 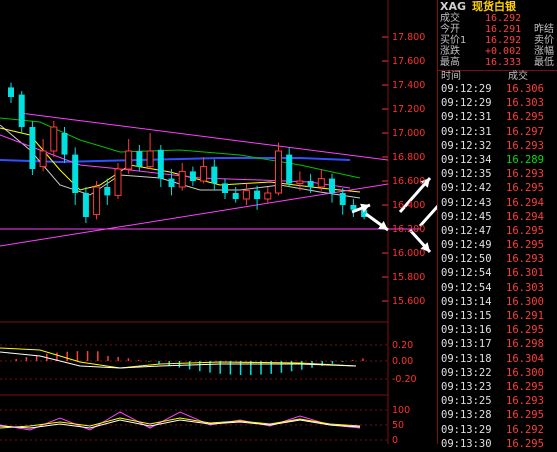 What do you see at coordinates (450, 62) in the screenshot?
I see `quote-label: 最高` at bounding box center [450, 62].